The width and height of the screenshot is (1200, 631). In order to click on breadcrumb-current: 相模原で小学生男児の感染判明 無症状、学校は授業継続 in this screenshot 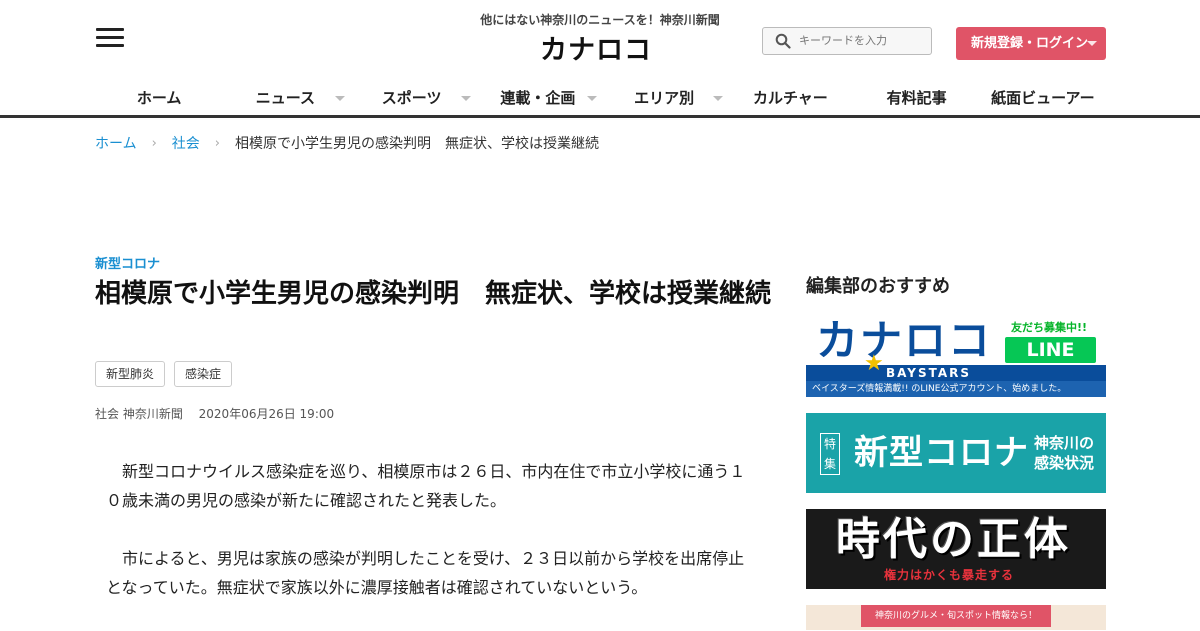, I will do `click(417, 144)`.